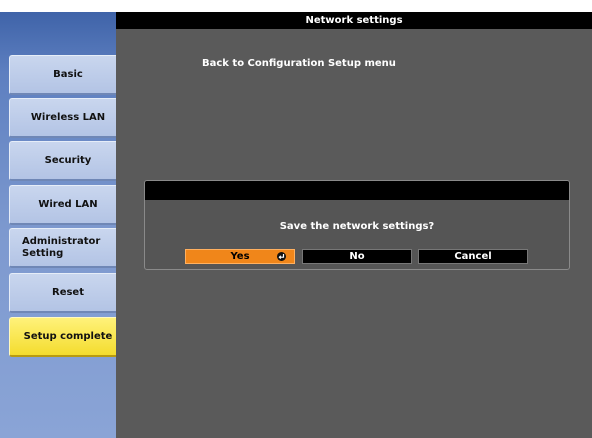 The width and height of the screenshot is (592, 438). I want to click on window-title: Network settings, so click(354, 20).